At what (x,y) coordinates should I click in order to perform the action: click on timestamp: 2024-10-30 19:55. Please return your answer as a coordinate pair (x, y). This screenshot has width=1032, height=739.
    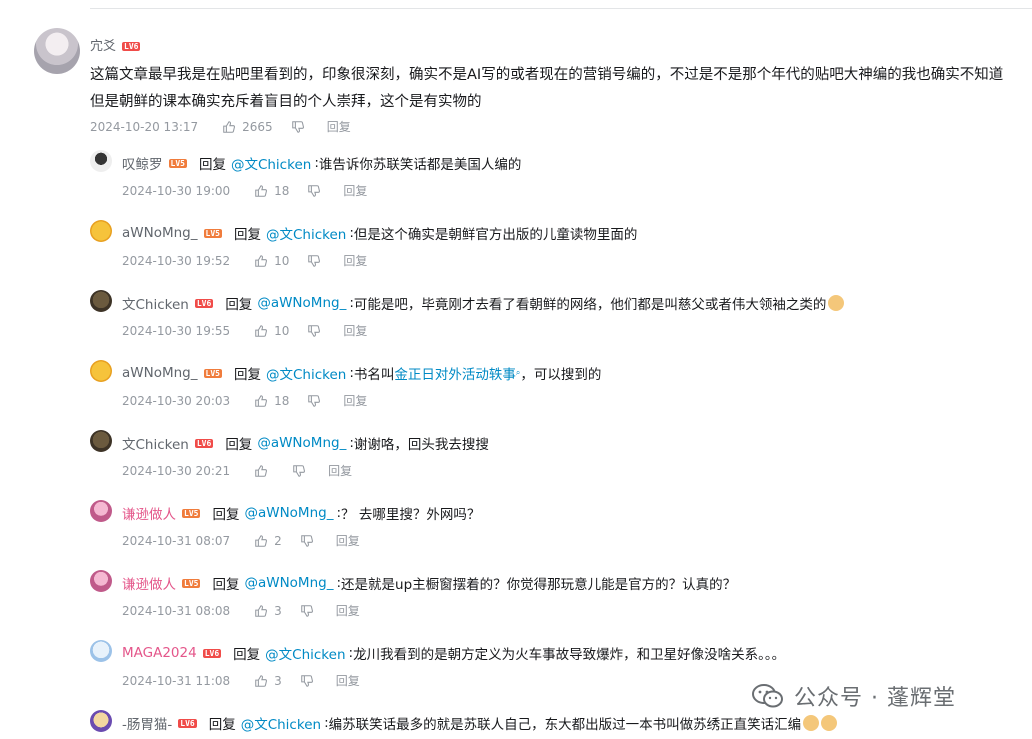
    Looking at the image, I should click on (176, 330).